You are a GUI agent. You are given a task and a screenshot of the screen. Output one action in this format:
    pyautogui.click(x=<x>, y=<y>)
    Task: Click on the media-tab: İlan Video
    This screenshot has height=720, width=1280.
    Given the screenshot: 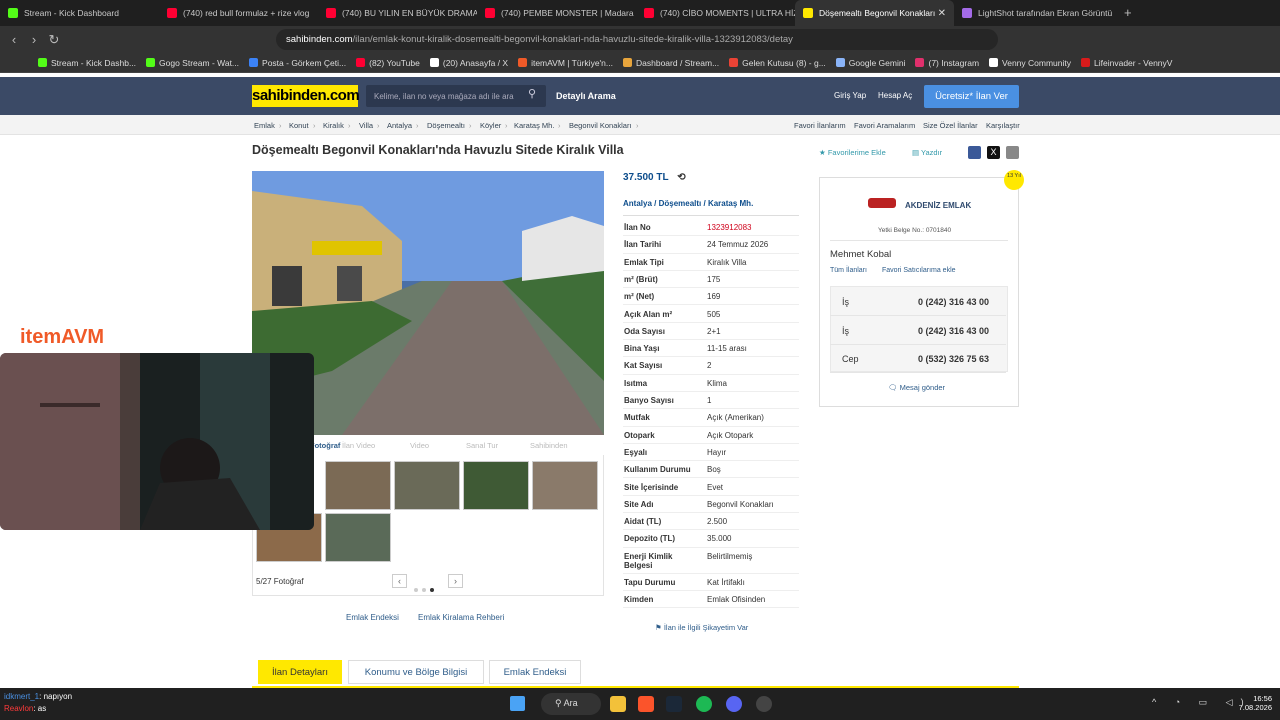 What is the action you would take?
    pyautogui.click(x=358, y=445)
    